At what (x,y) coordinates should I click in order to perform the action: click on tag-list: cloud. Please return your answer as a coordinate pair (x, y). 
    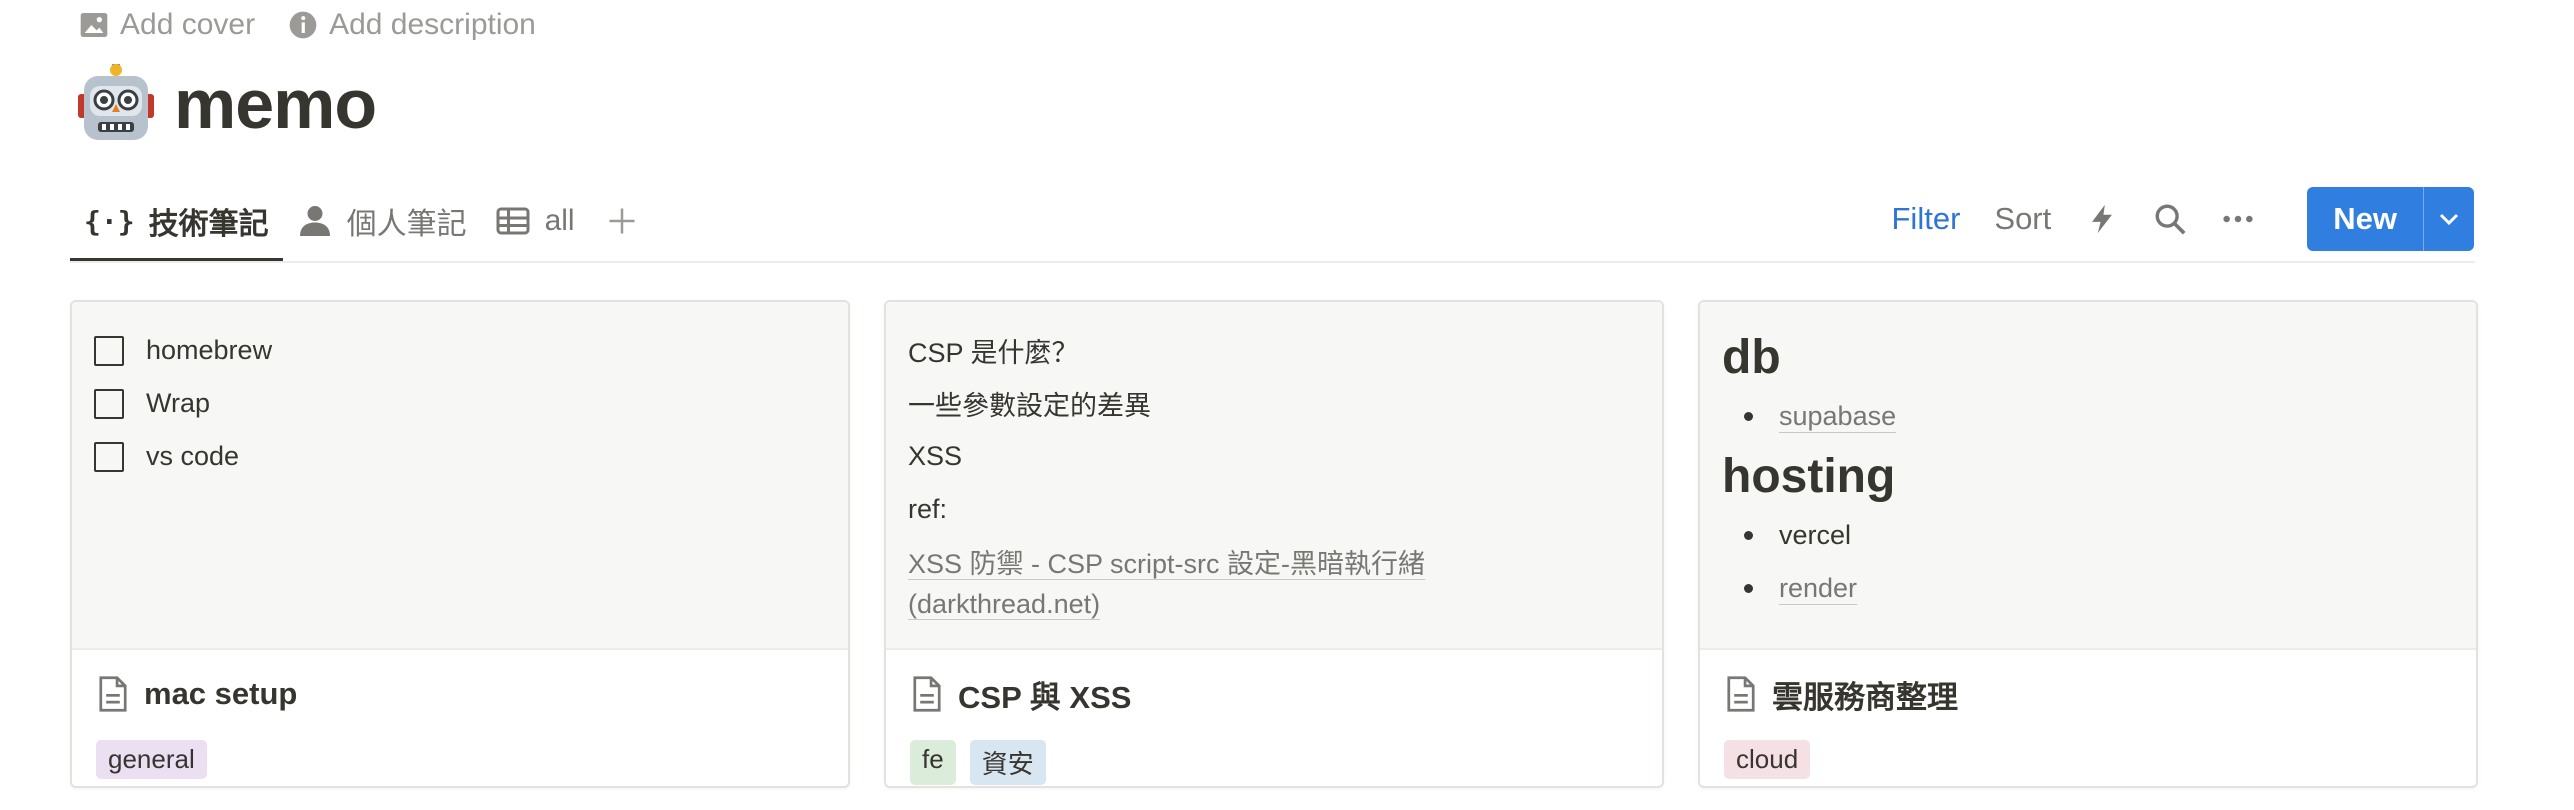
    Looking at the image, I should click on (2088, 759).